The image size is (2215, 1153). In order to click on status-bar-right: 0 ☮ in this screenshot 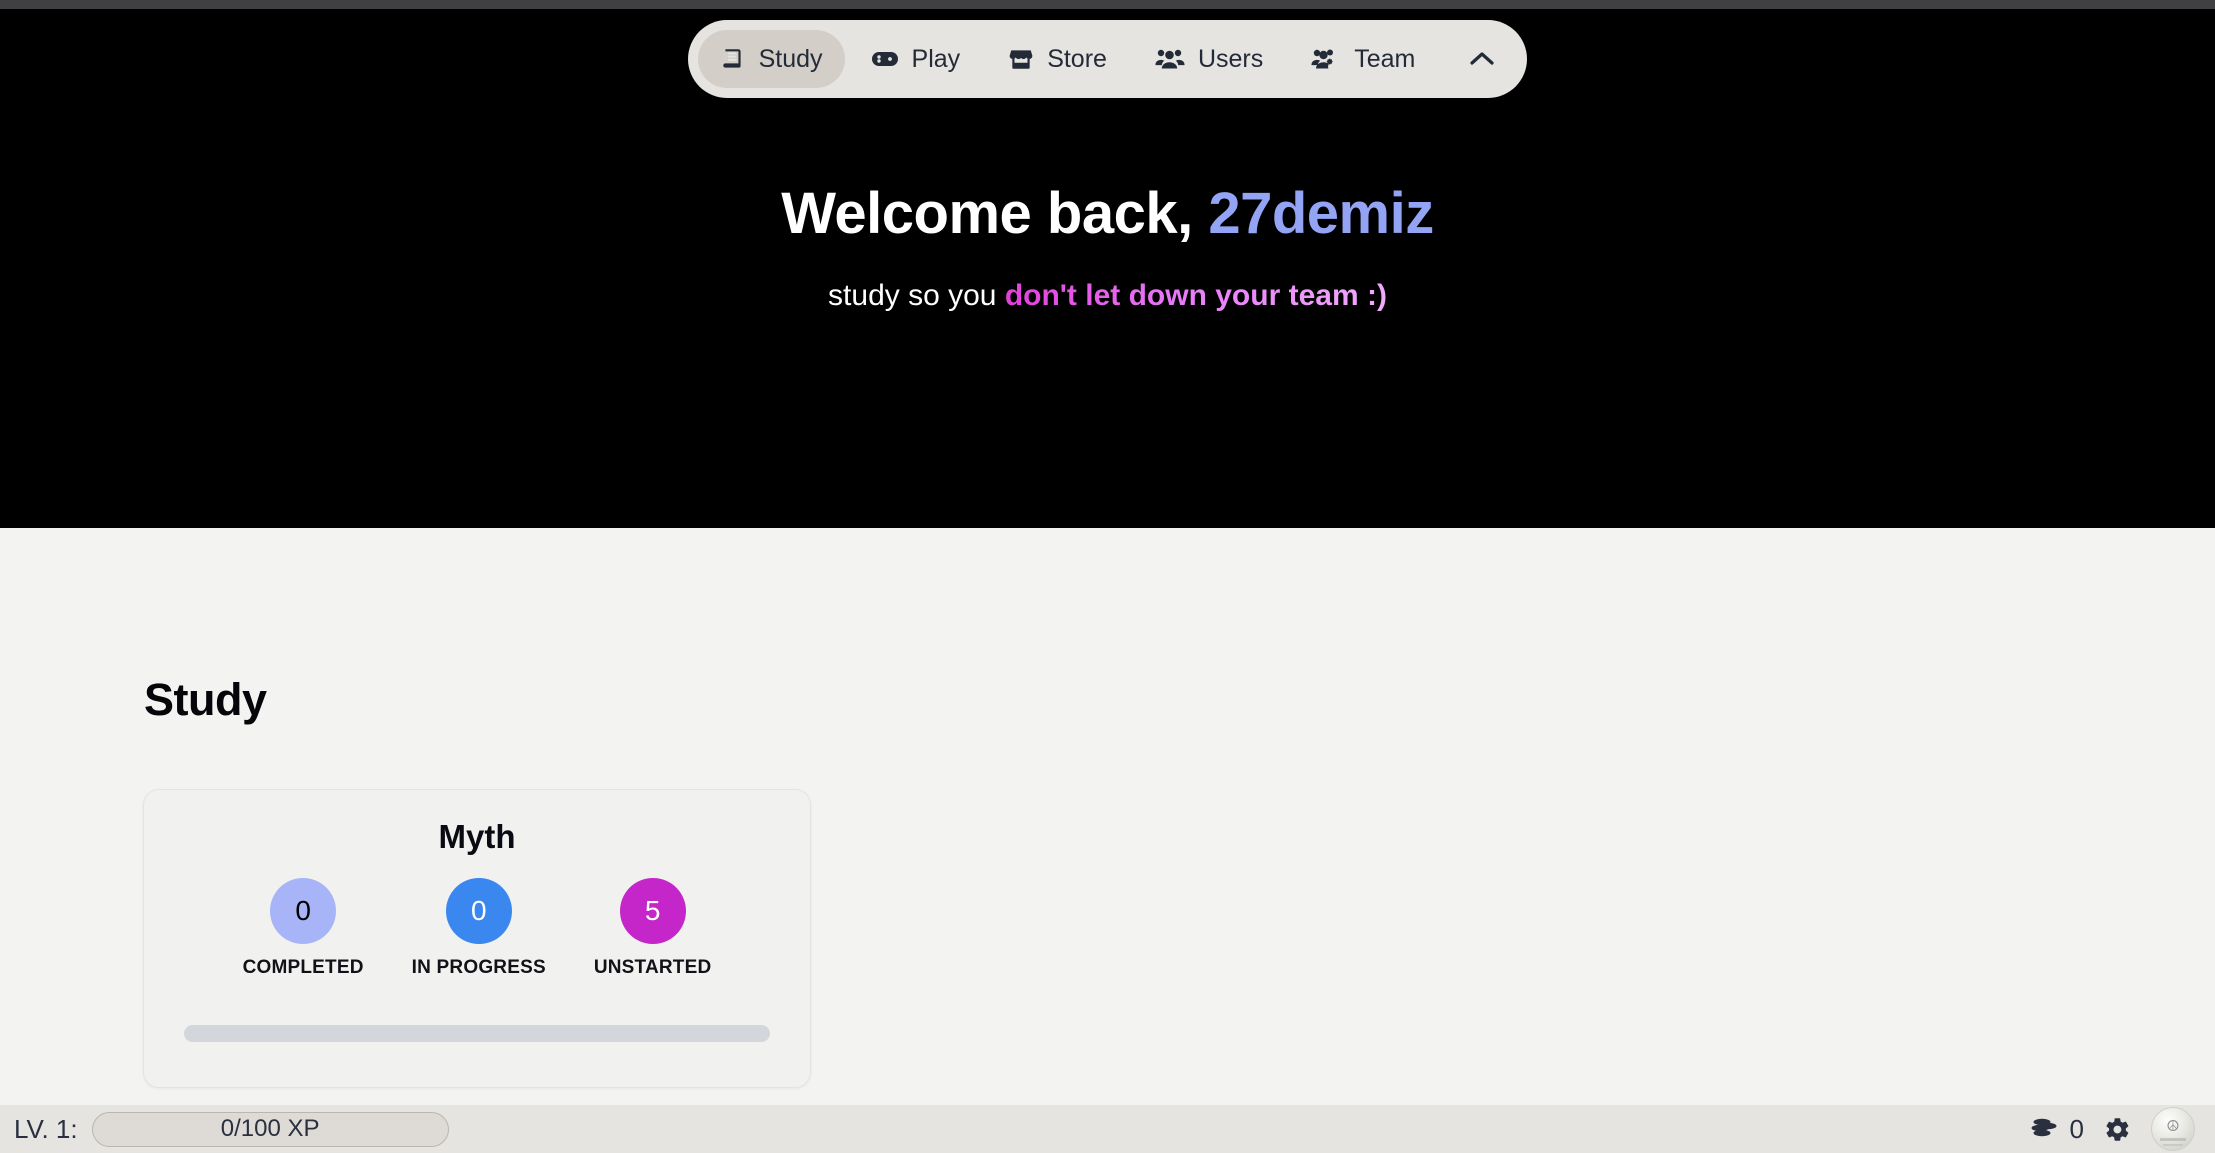, I will do `click(2115, 1129)`.